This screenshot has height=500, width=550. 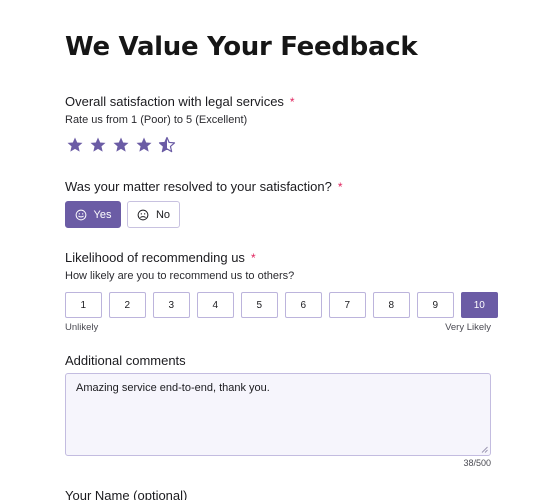 I want to click on smile-icon, so click(x=80, y=214).